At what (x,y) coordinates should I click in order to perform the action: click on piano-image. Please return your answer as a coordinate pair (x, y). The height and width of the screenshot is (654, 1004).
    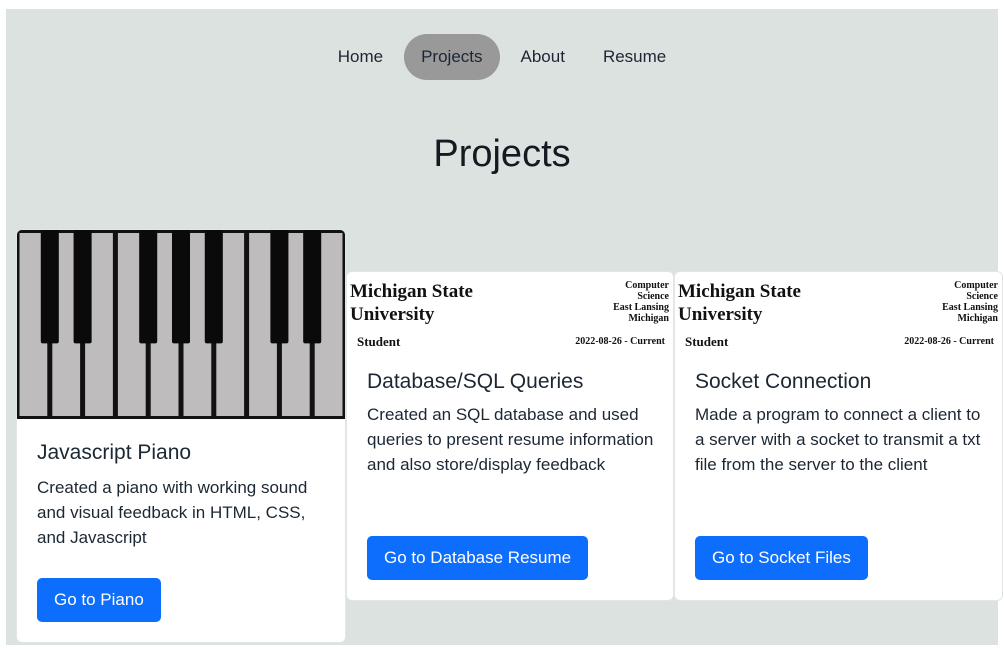
    Looking at the image, I should click on (181, 324).